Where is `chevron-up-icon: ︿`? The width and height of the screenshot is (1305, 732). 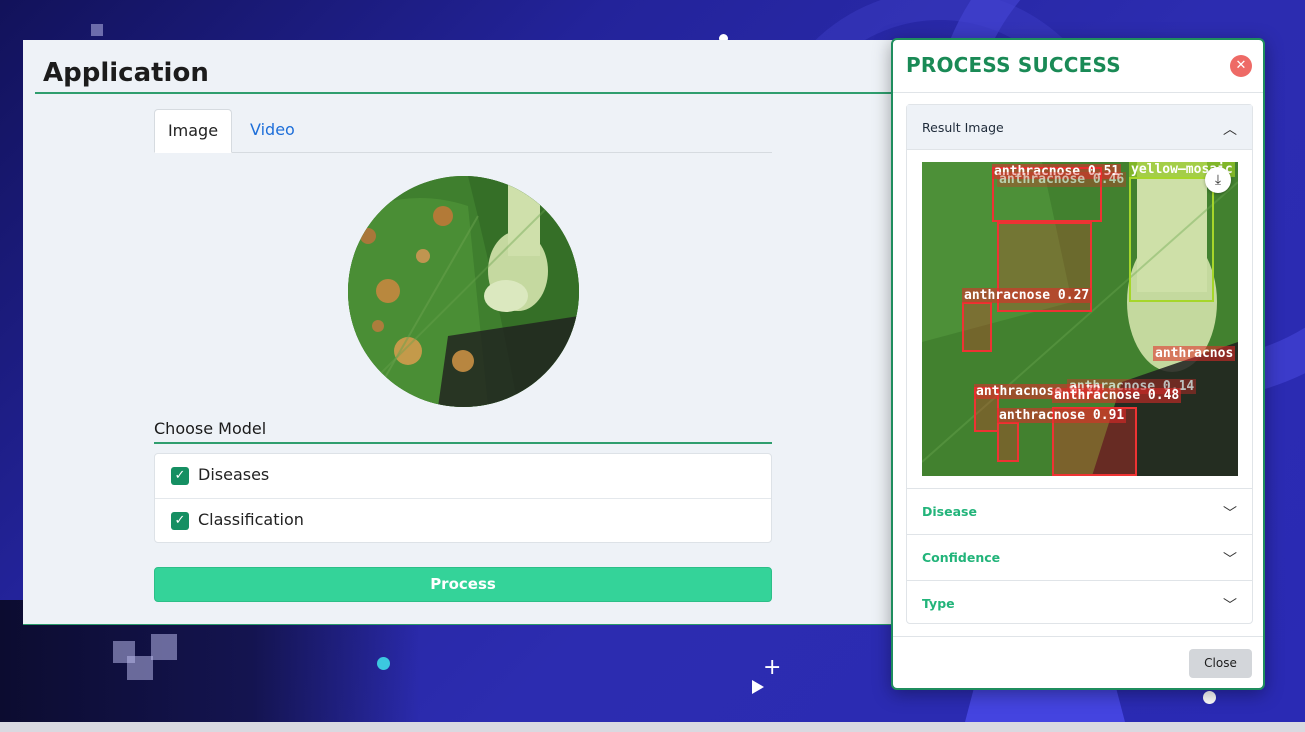
chevron-up-icon: ︿ is located at coordinates (1230, 130).